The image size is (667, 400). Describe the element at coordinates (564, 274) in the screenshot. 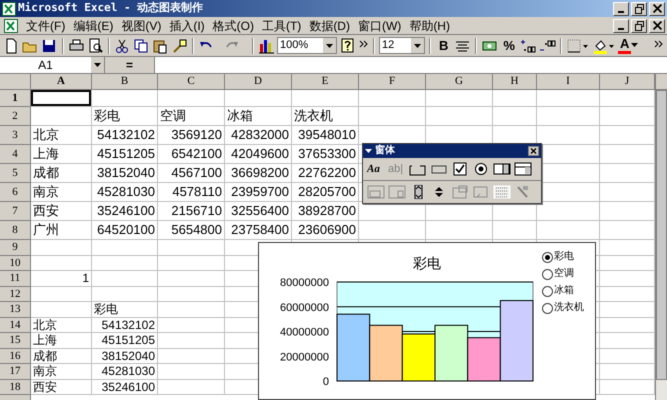

I see `radio-label: 空调` at that location.